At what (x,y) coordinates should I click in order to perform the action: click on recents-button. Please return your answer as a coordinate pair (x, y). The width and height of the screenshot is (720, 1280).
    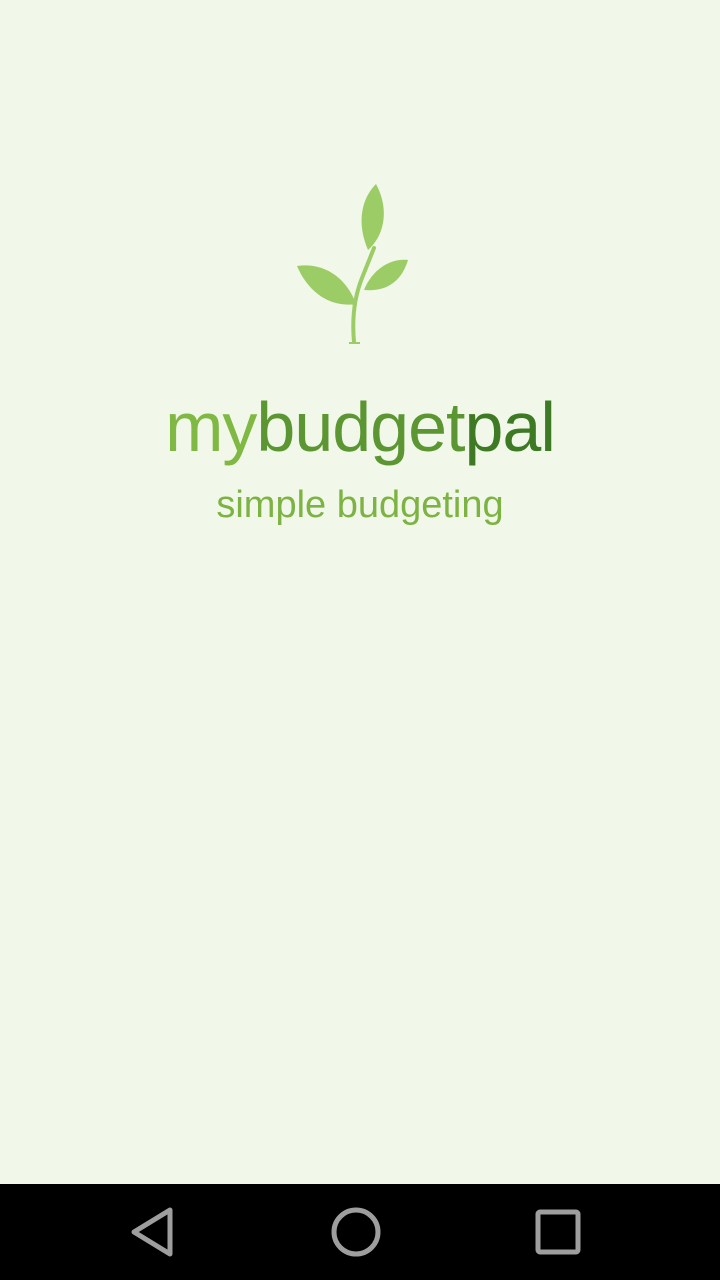
    Looking at the image, I should click on (558, 1232).